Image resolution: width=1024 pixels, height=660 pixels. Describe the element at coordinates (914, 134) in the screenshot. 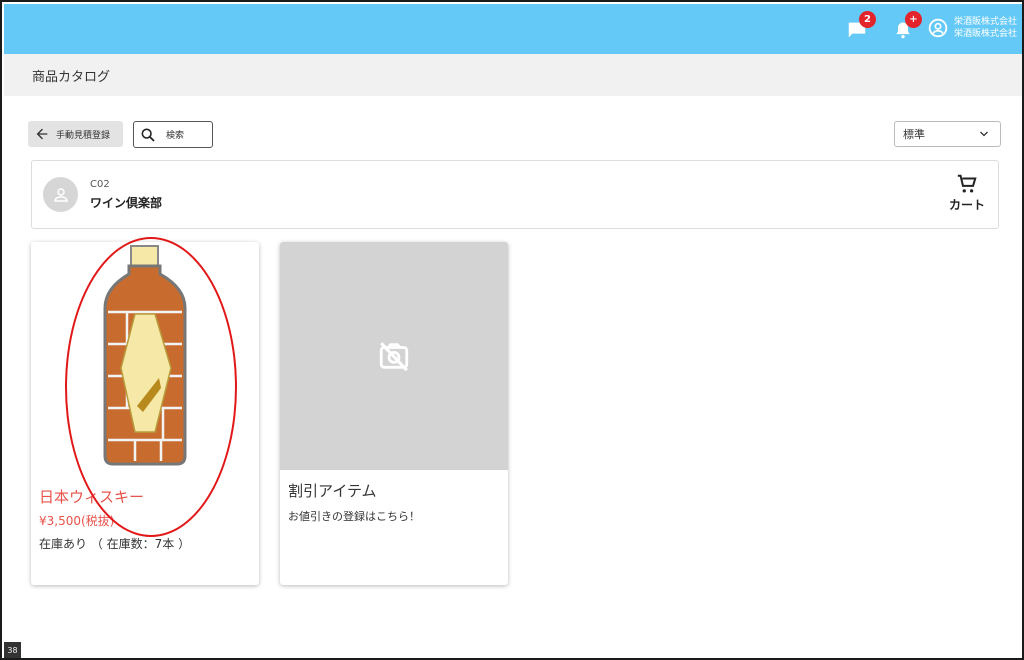

I see `sort-value: 標準` at that location.